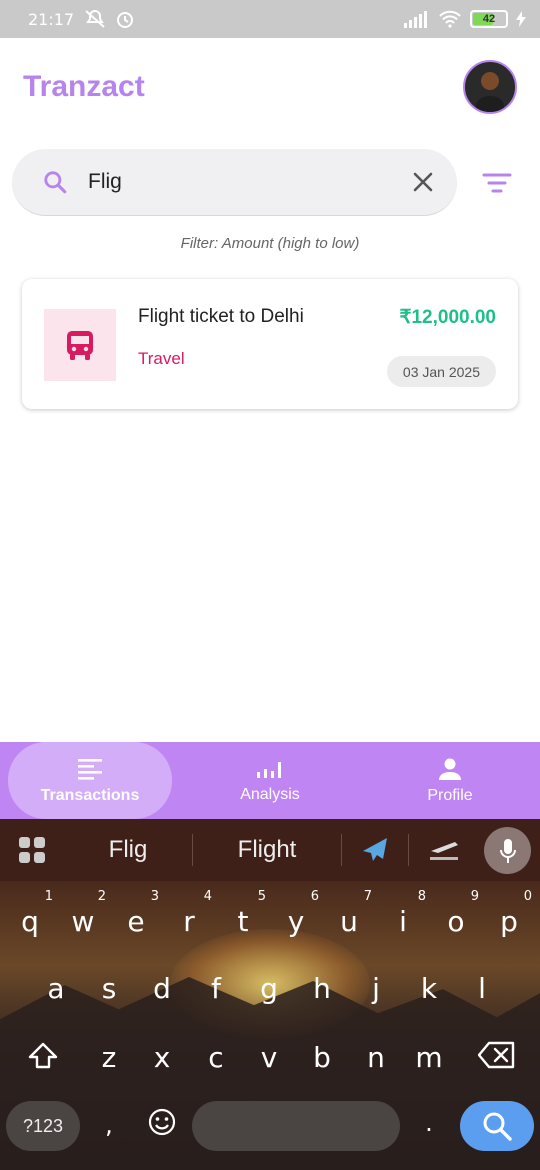 The height and width of the screenshot is (1170, 540). I want to click on key-number-hint: 8, so click(421, 896).